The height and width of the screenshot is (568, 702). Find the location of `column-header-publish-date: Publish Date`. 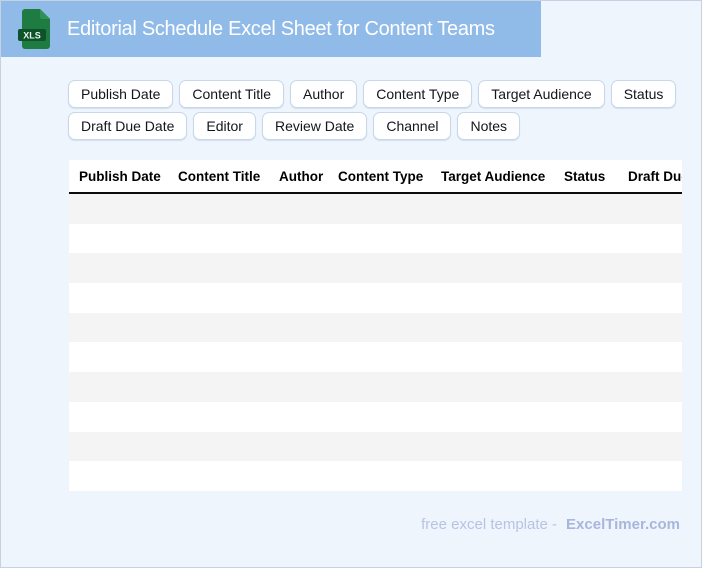

column-header-publish-date: Publish Date is located at coordinates (120, 176).